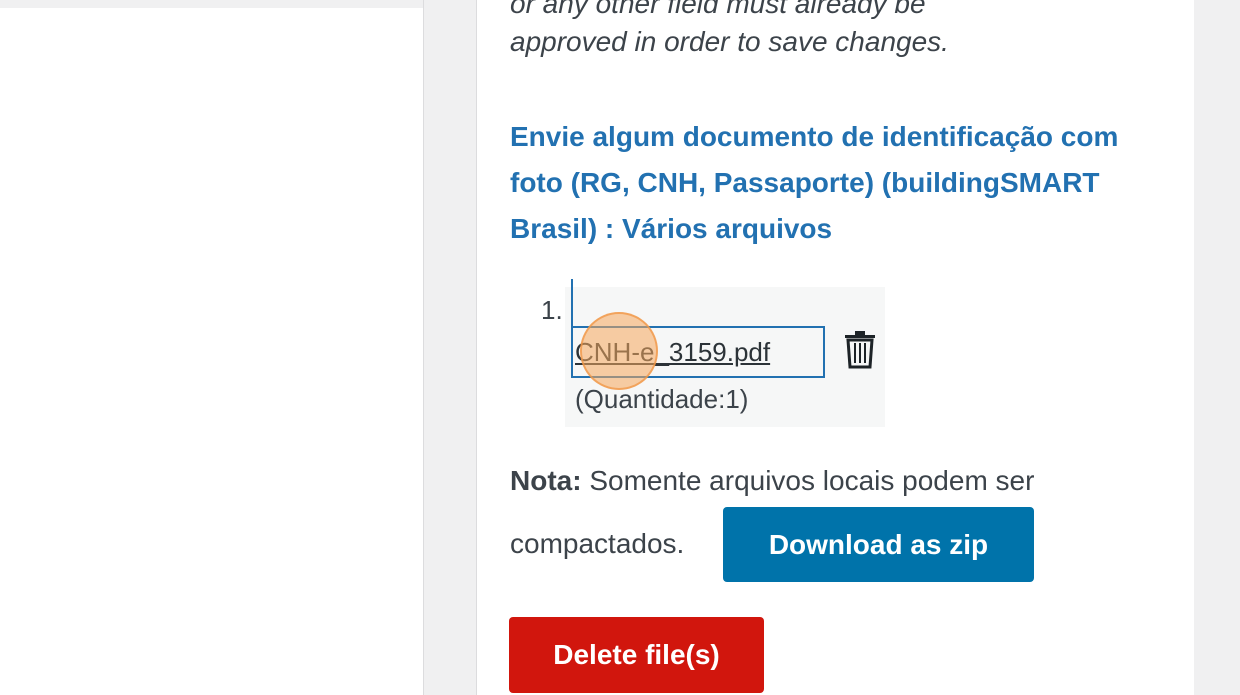 This screenshot has height=695, width=1240. I want to click on download-zip-button: Download as zip, so click(878, 544).